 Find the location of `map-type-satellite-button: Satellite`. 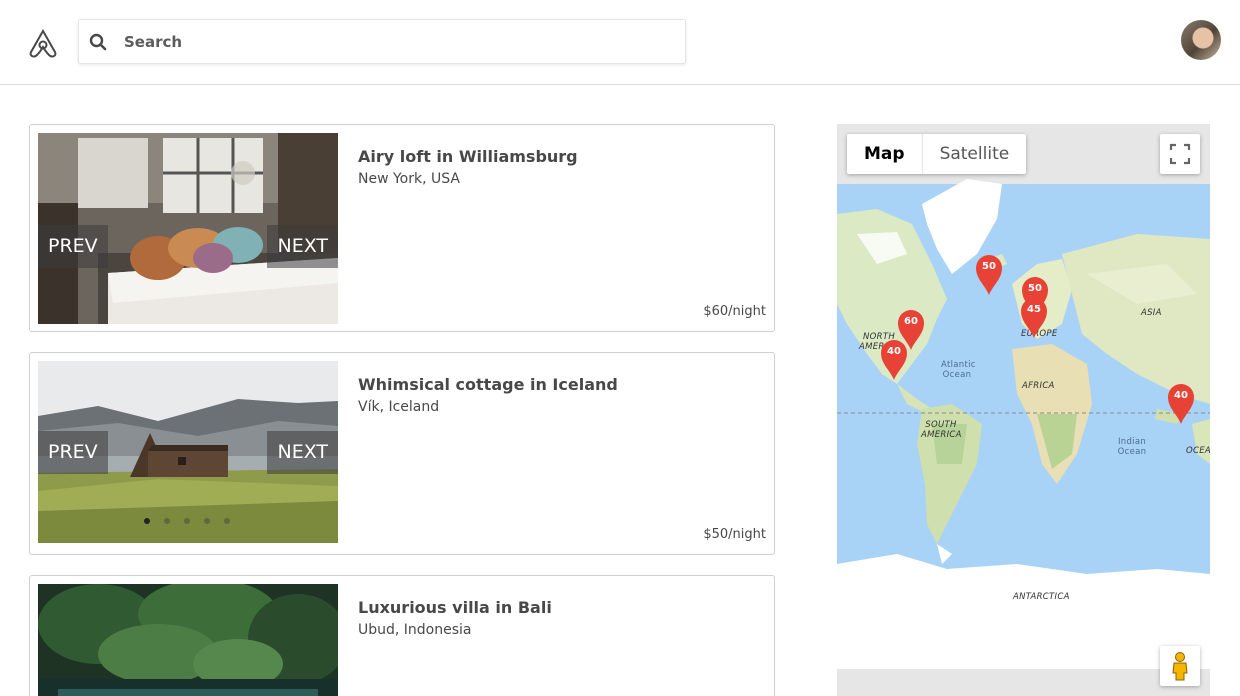

map-type-satellite-button: Satellite is located at coordinates (975, 154).